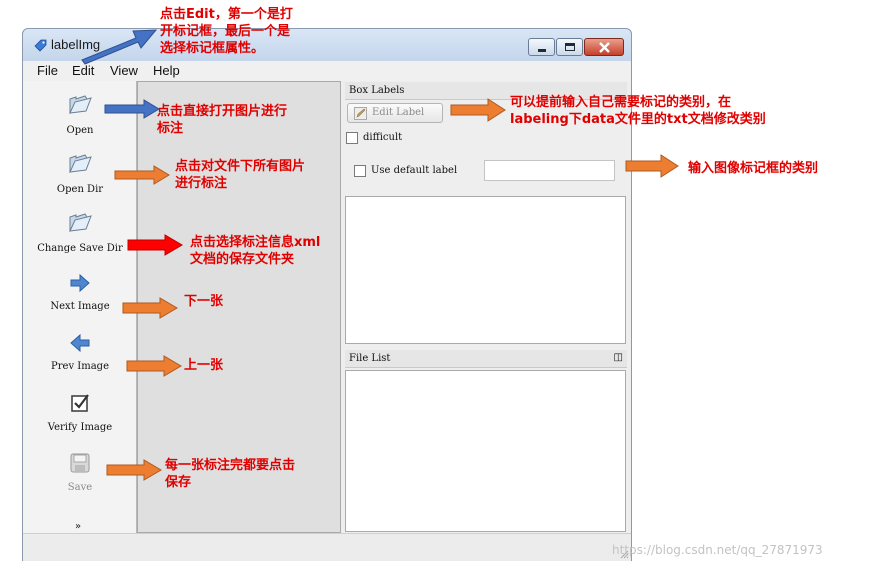 Image resolution: width=875 pixels, height=571 pixels. What do you see at coordinates (485, 451) in the screenshot?
I see `file-list` at bounding box center [485, 451].